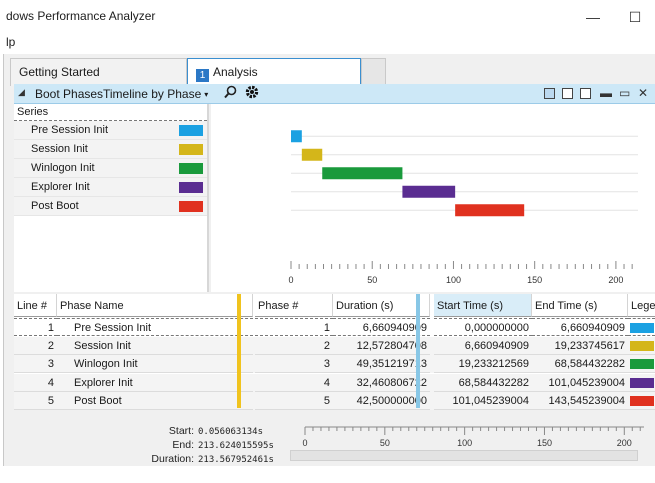 The width and height of the screenshot is (655, 483). What do you see at coordinates (549, 93) in the screenshot?
I see `view-graph-table-icon` at bounding box center [549, 93].